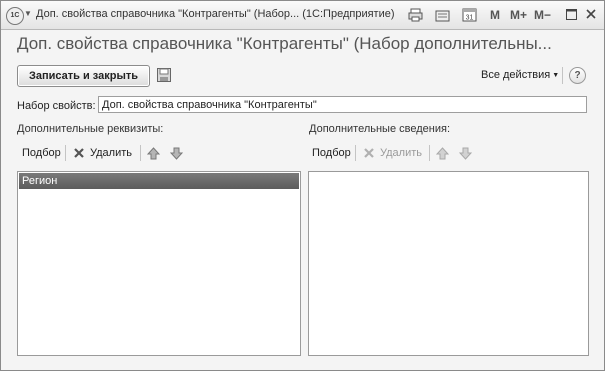 The image size is (605, 371). Describe the element at coordinates (56, 106) in the screenshot. I see `property-set-label: Набор свойств:` at that location.